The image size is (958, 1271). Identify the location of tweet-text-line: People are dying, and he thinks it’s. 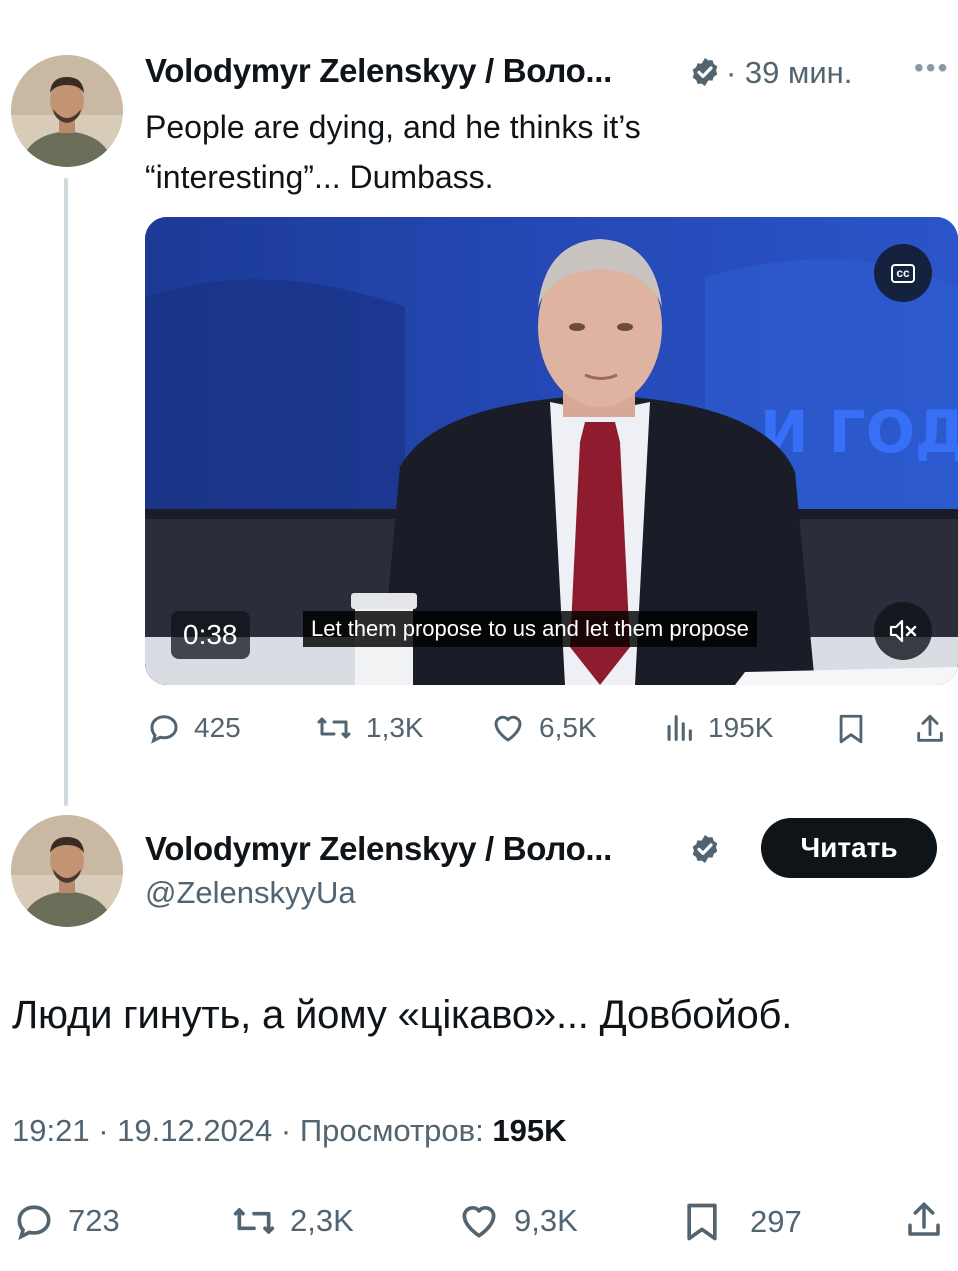
(393, 127).